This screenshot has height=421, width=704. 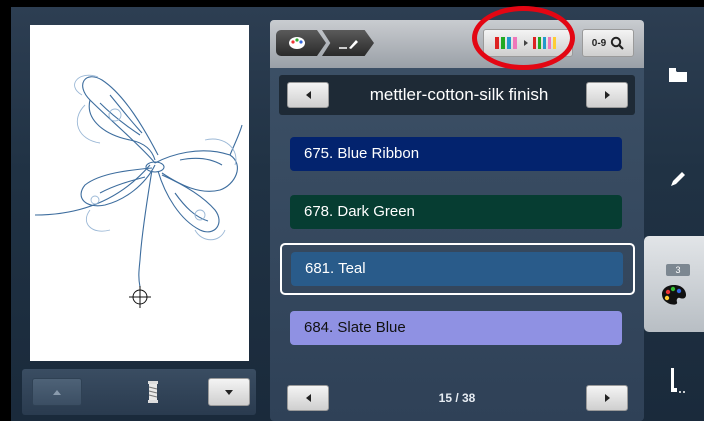 I want to click on thread-color-label: 678. Dark Green, so click(x=456, y=212).